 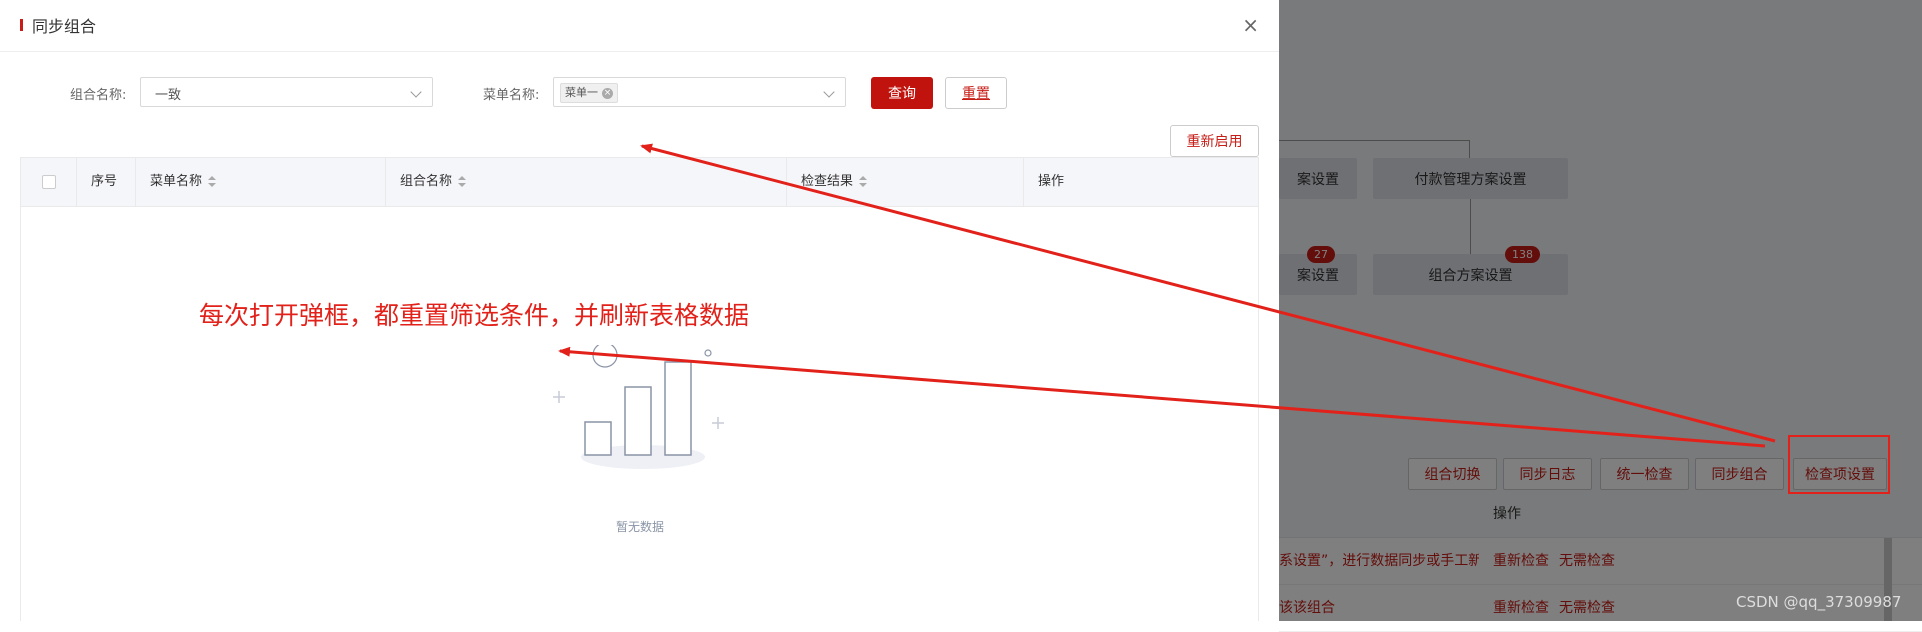 I want to click on menu-tag: 菜单一 ×, so click(x=589, y=93).